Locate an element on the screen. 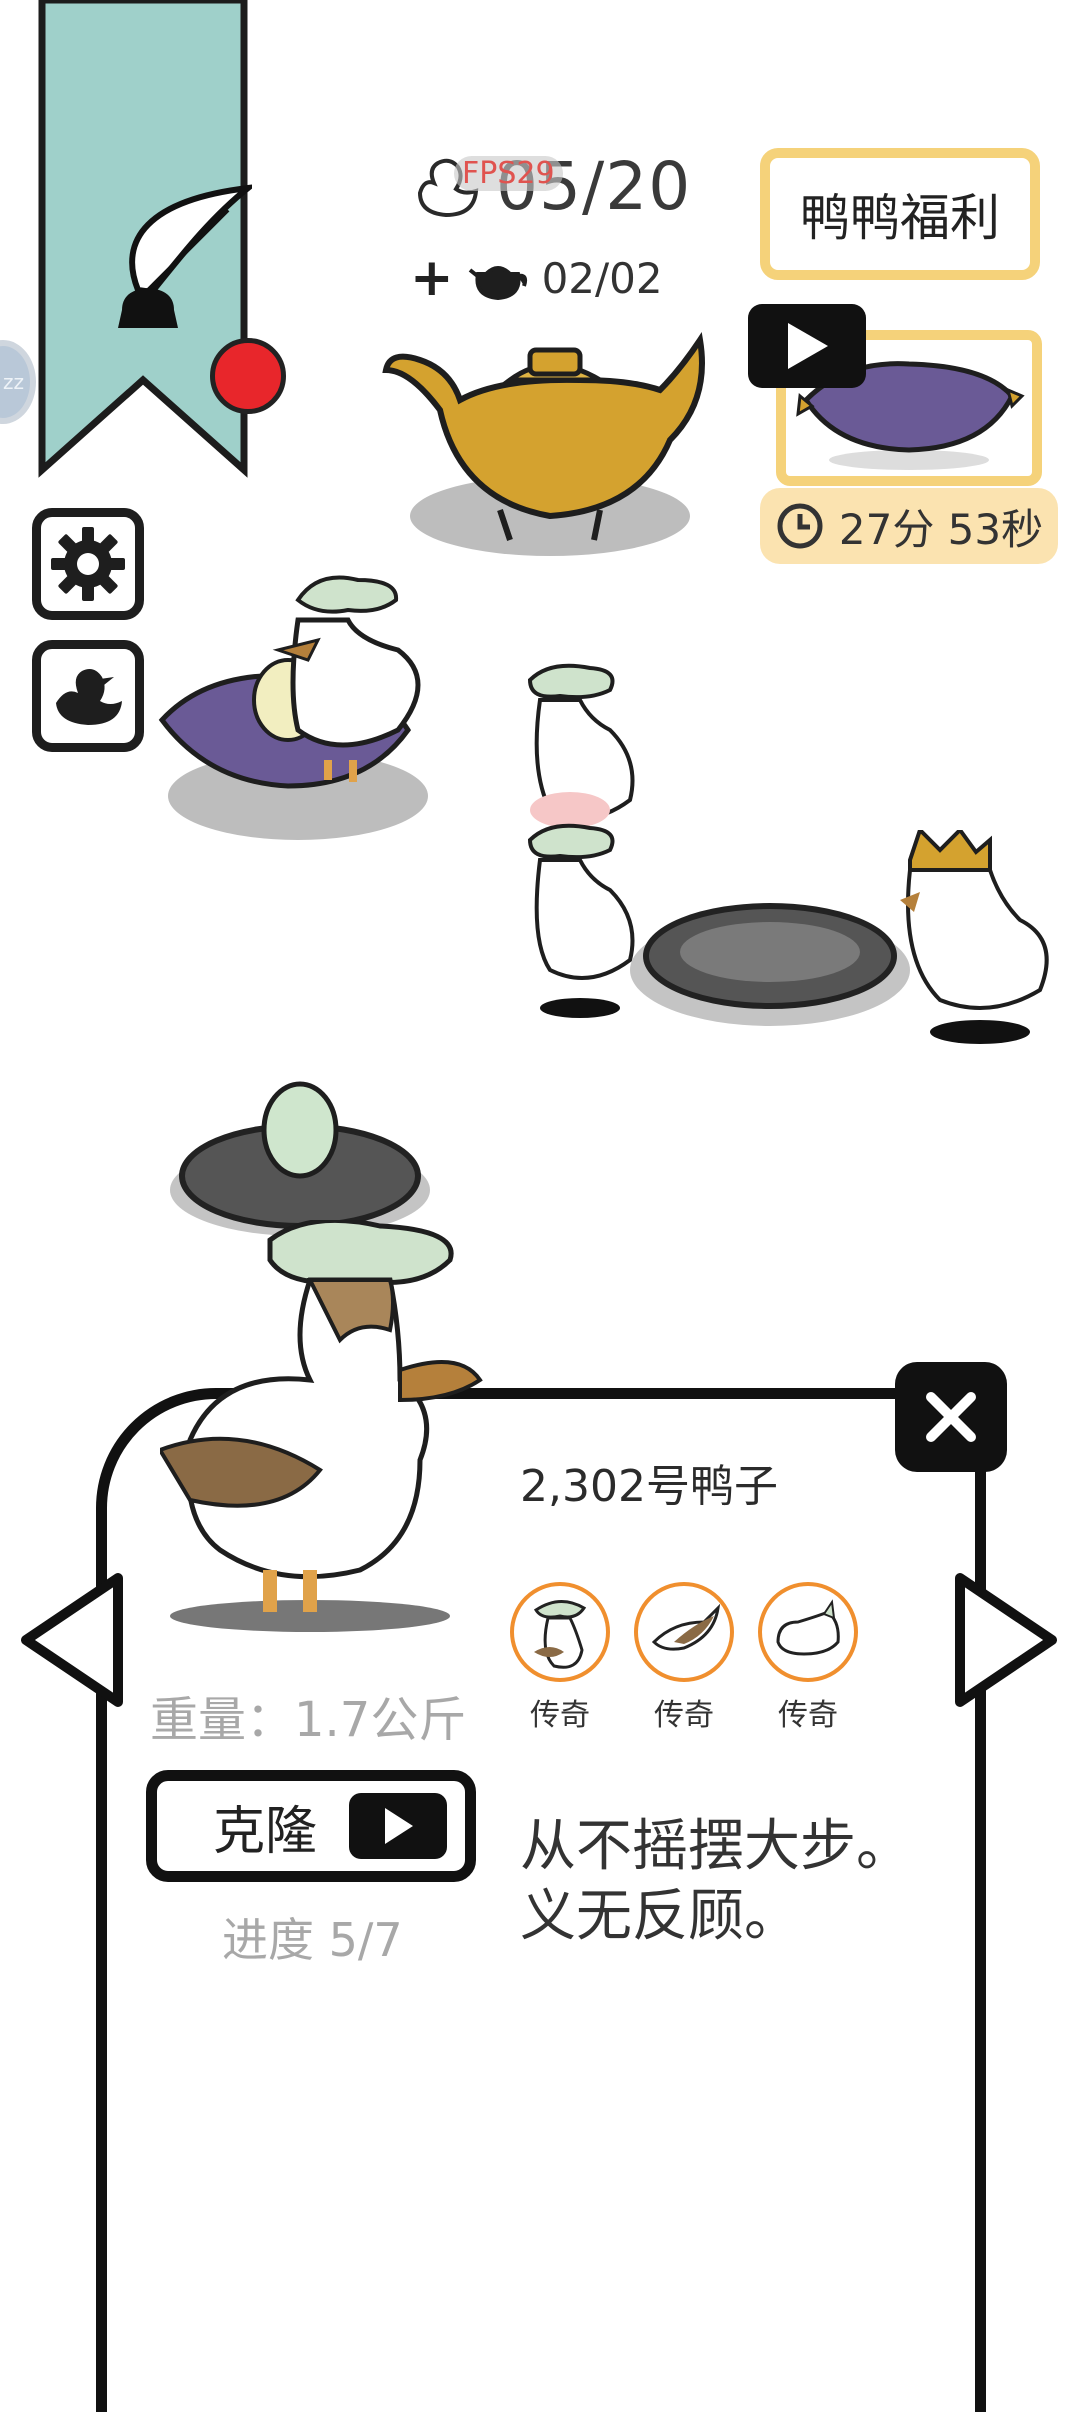 This screenshot has width=1080, height=2412. dark-nest is located at coordinates (770, 945).